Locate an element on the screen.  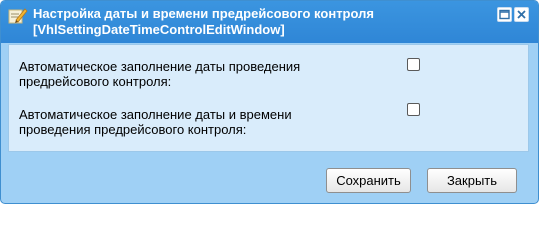
auto-datetime-checkbox is located at coordinates (413, 109).